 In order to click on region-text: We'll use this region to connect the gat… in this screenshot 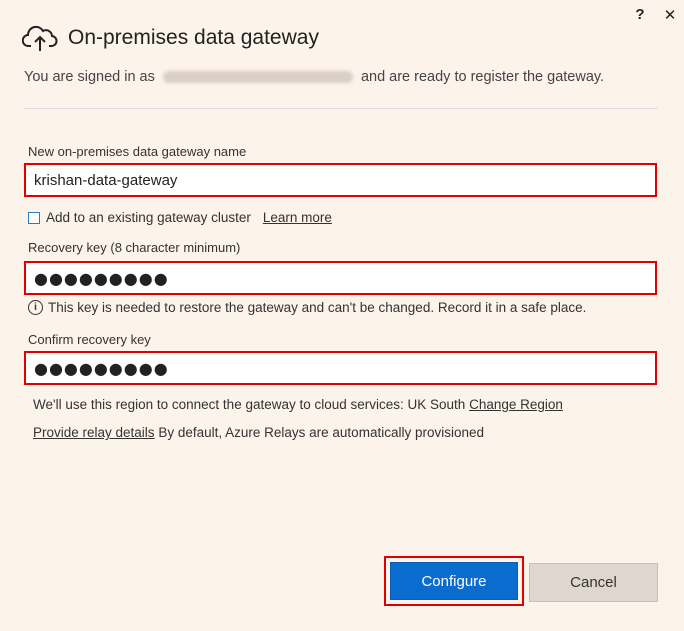, I will do `click(249, 404)`.